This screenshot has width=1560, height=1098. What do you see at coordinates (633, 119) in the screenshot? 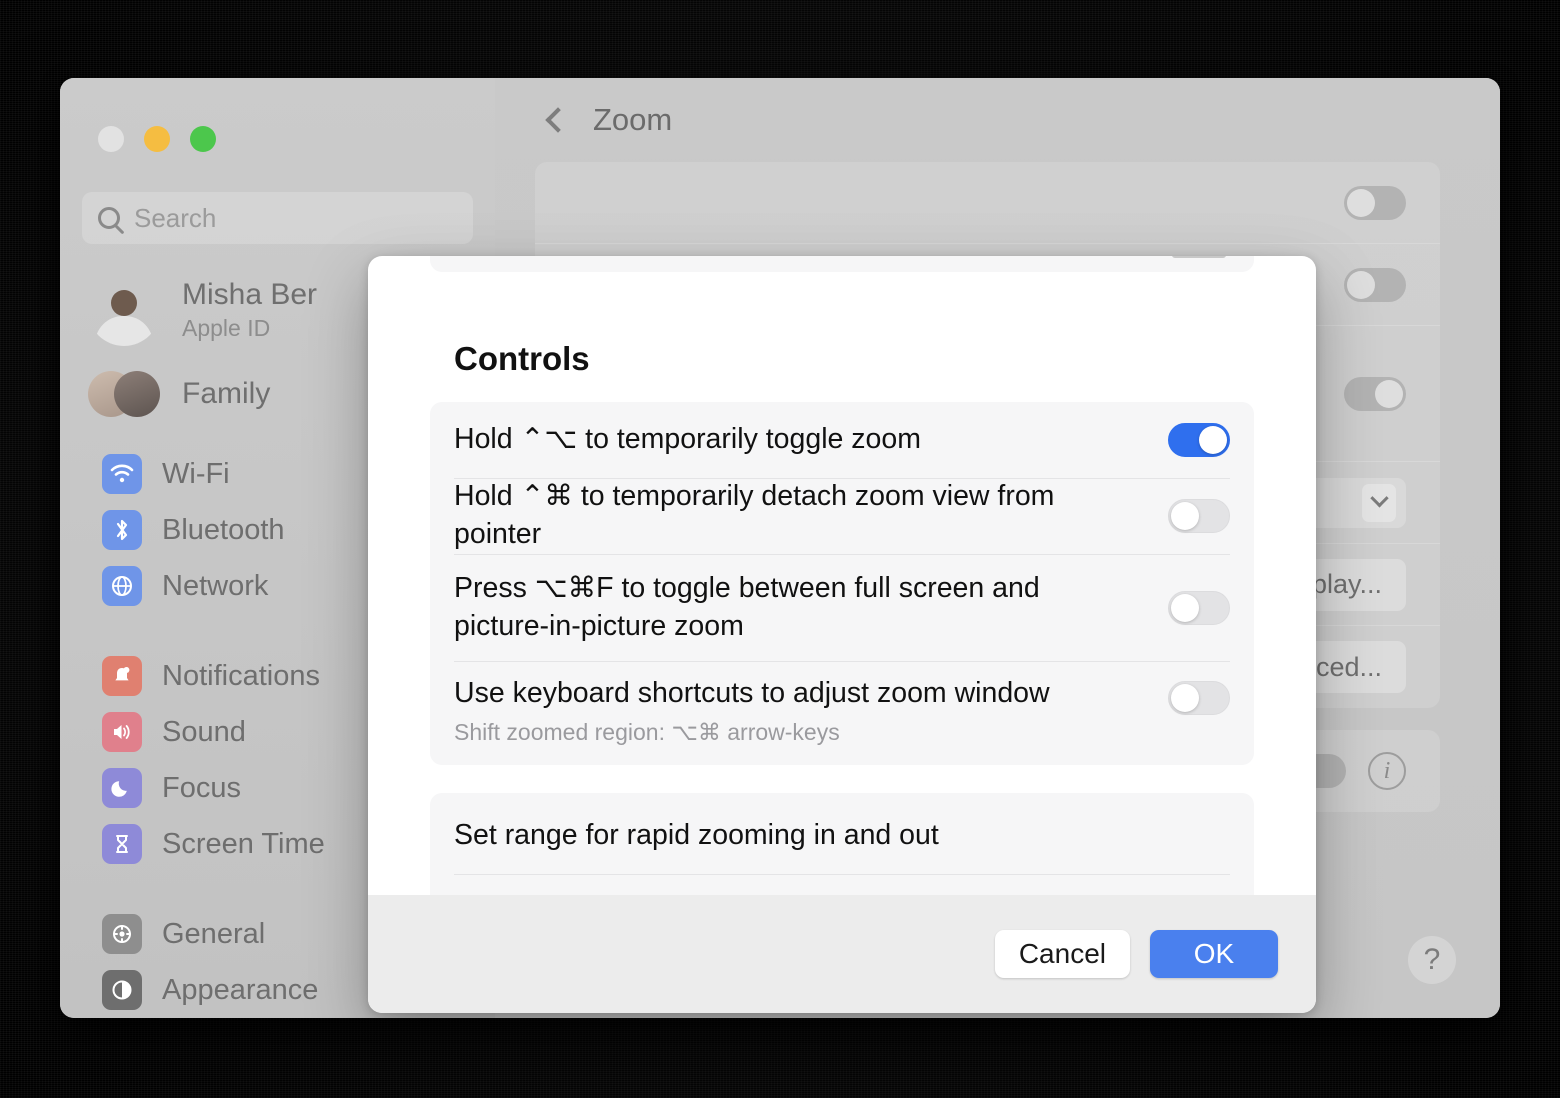
I see `page-title: Zoom` at bounding box center [633, 119].